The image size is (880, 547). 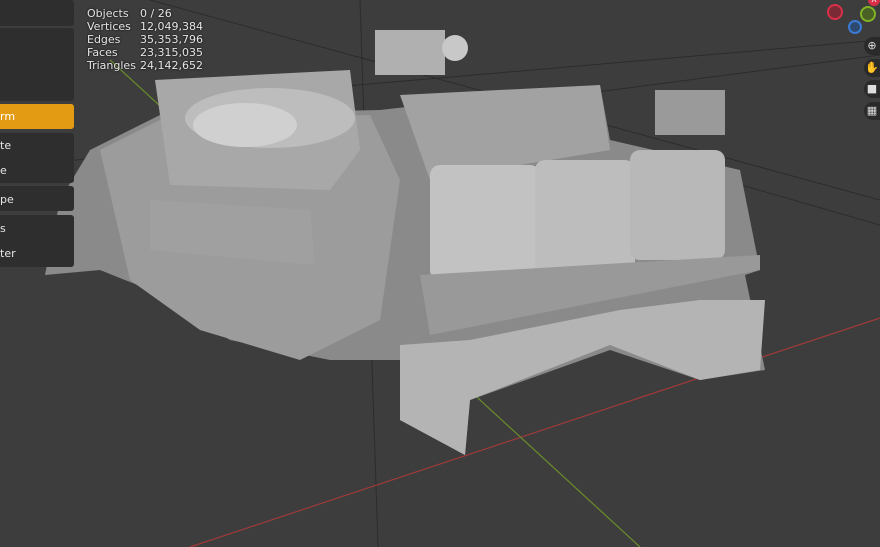 What do you see at coordinates (872, 46) in the screenshot?
I see `zoom-icon: ⊕` at bounding box center [872, 46].